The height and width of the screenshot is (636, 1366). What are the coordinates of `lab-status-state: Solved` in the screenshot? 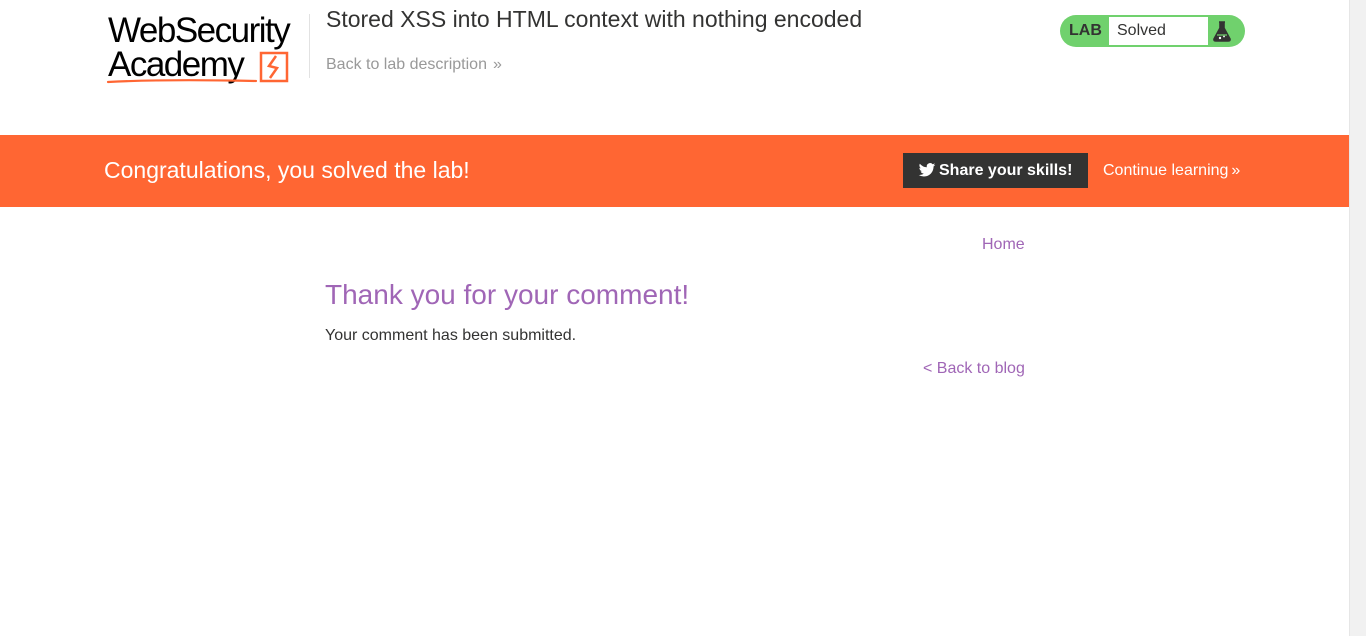 It's located at (1158, 31).